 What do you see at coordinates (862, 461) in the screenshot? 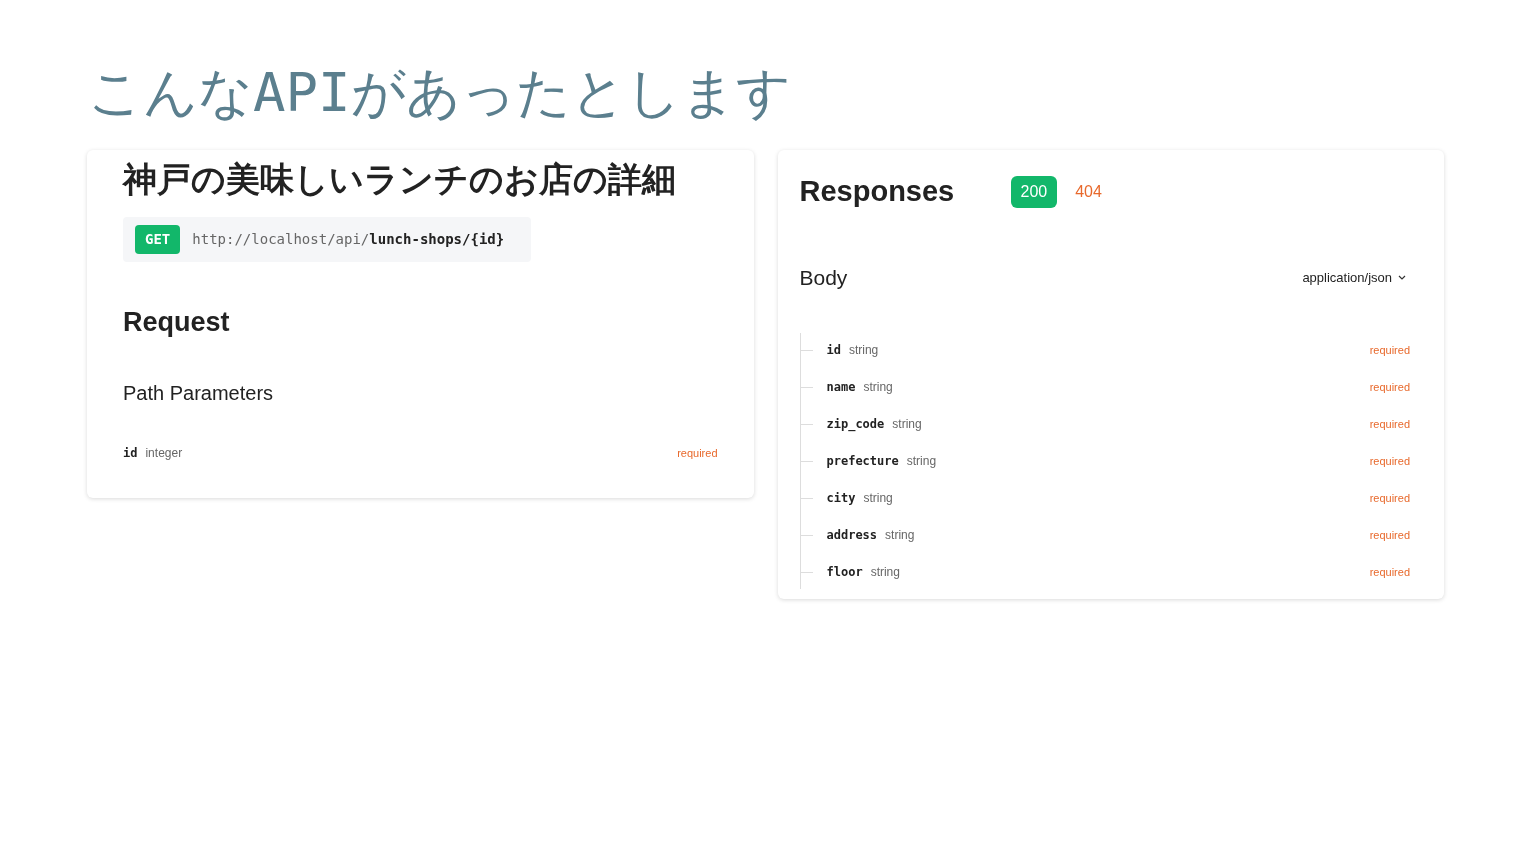
I see `field-name: prefecture` at bounding box center [862, 461].